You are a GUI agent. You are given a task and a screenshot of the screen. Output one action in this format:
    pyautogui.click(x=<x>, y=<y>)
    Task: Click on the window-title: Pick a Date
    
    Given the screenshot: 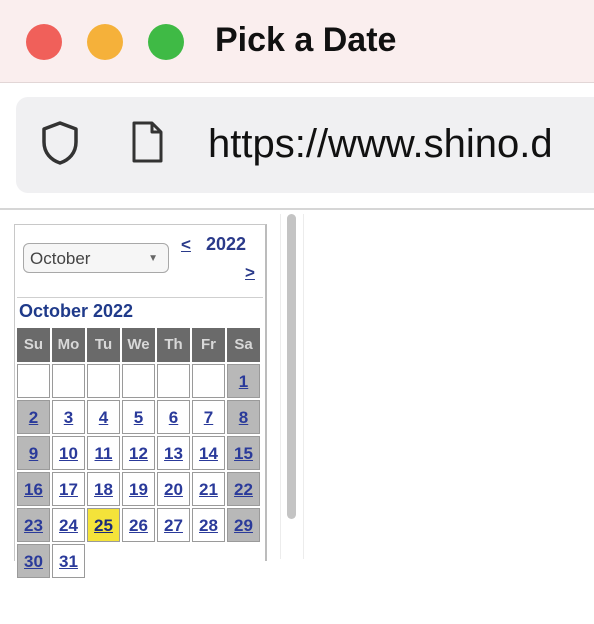 What is the action you would take?
    pyautogui.click(x=306, y=40)
    